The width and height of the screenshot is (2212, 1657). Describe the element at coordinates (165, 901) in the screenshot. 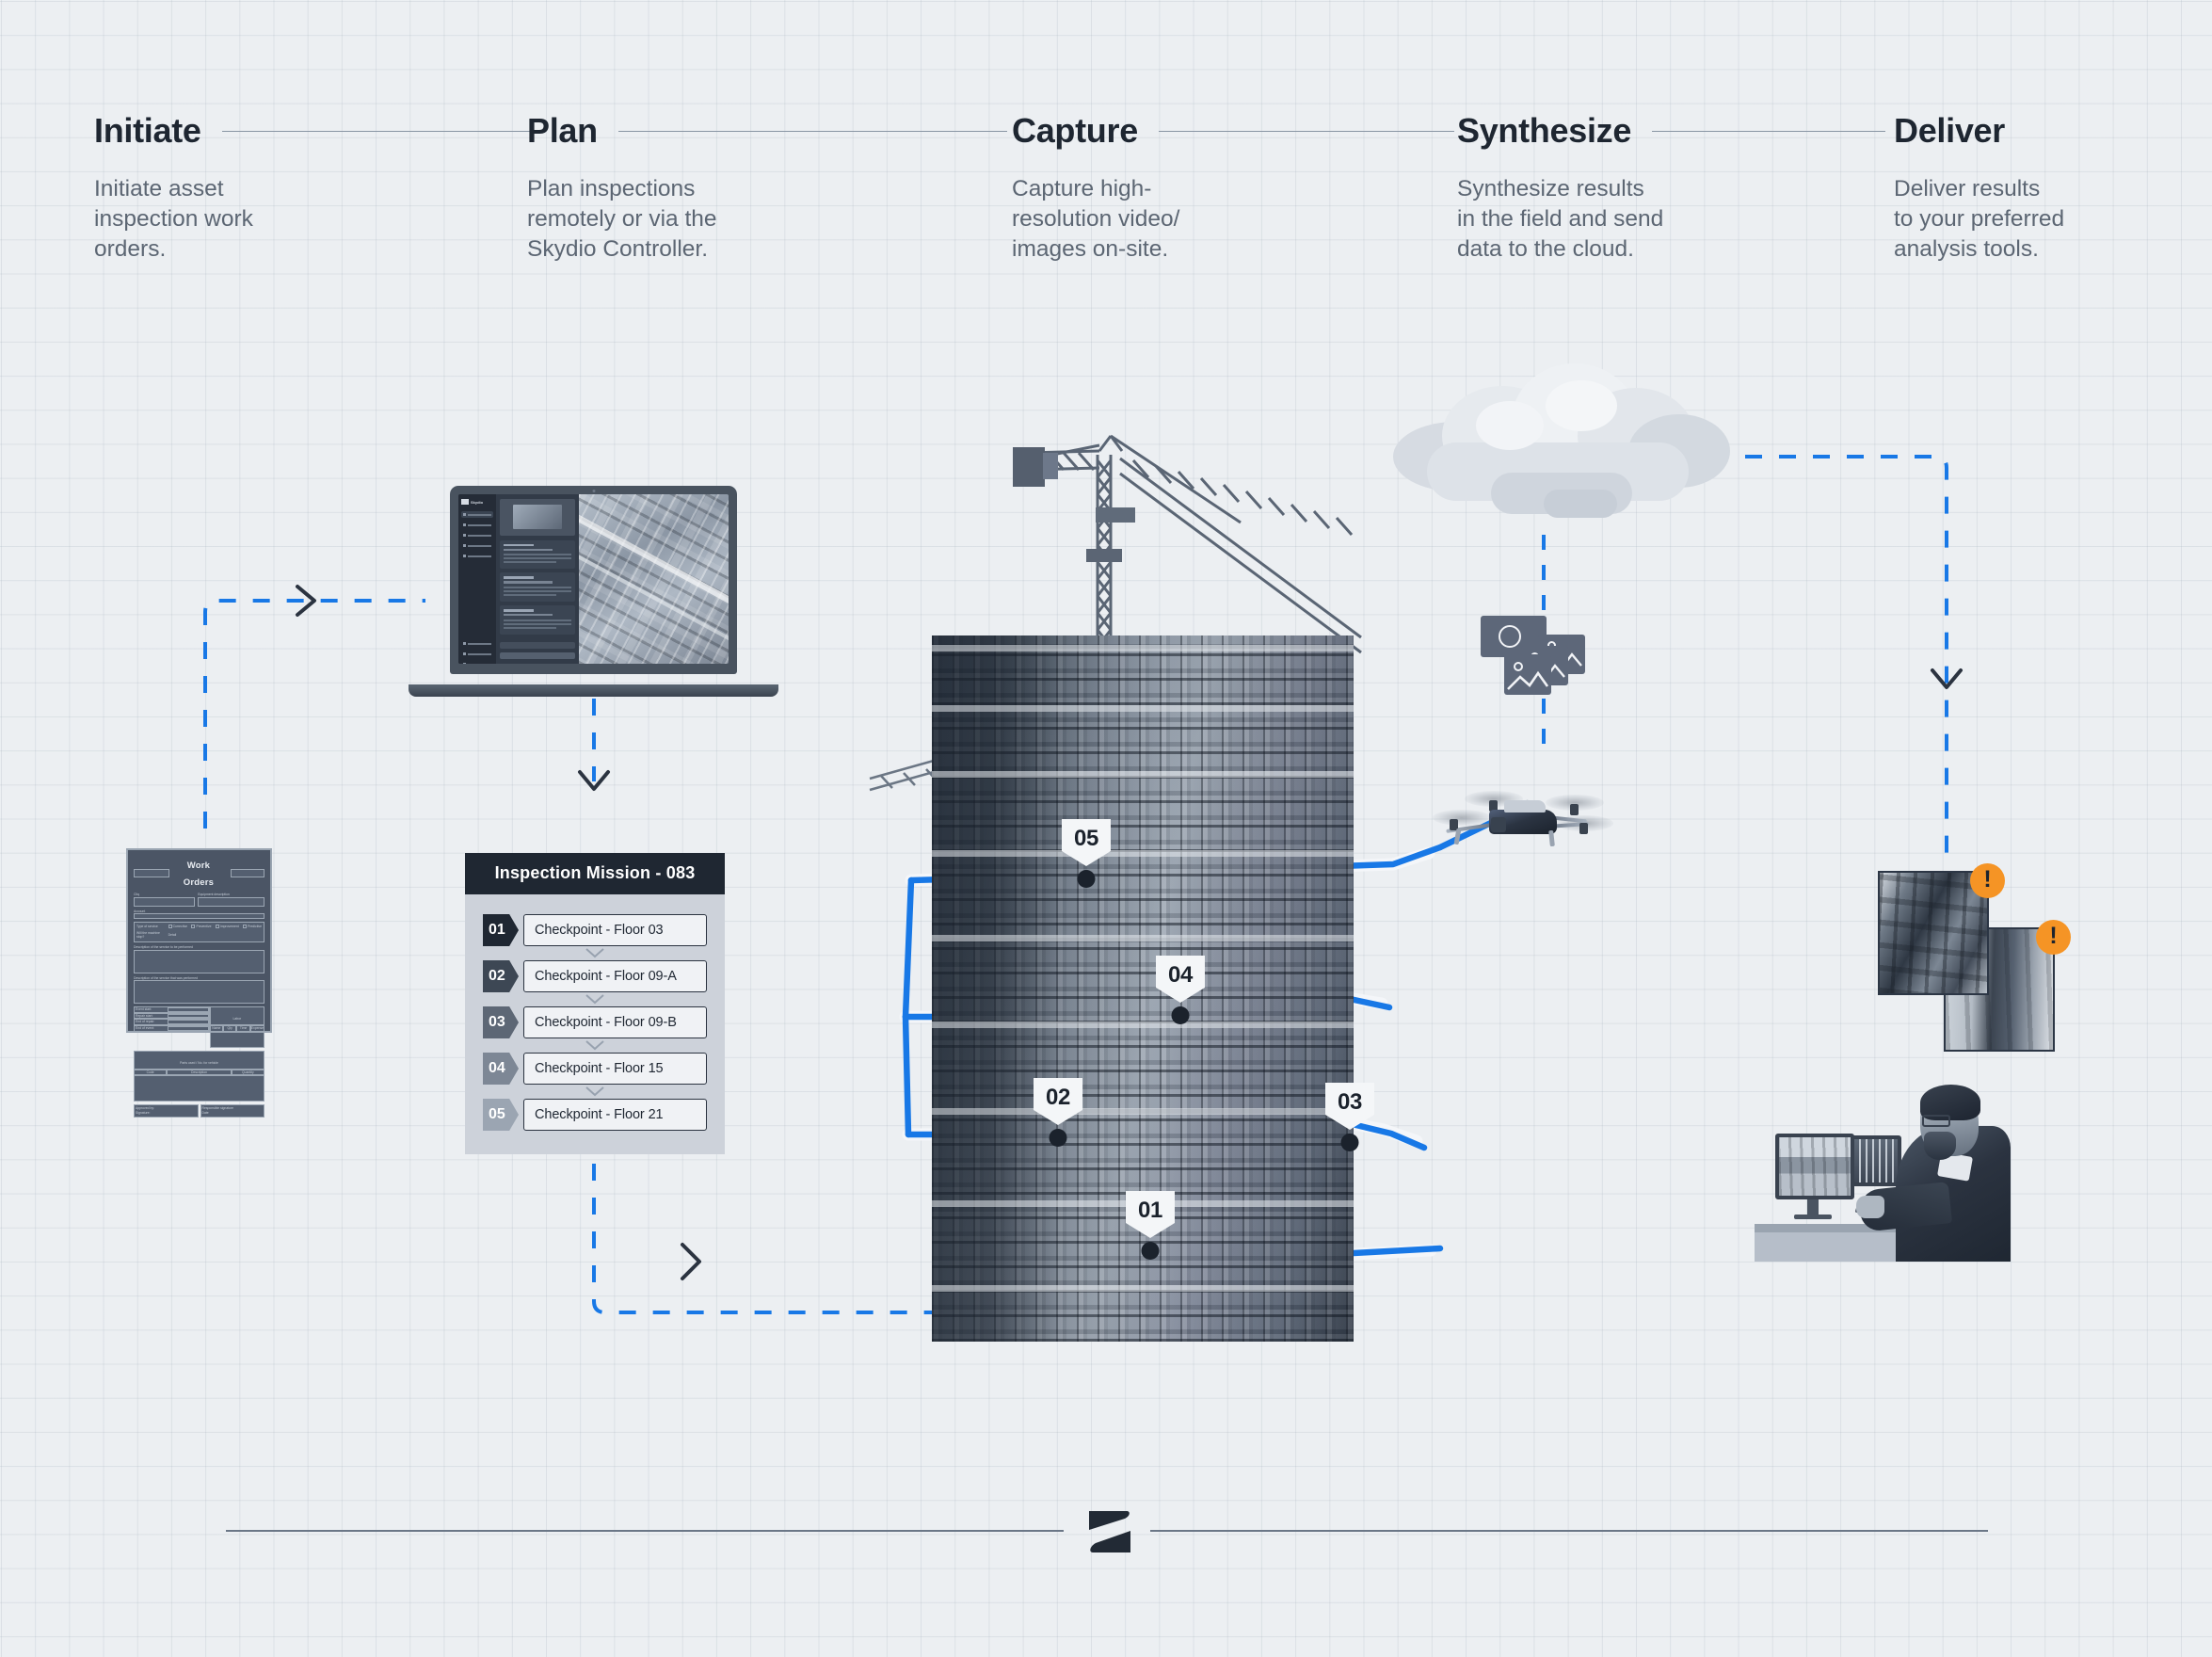

I see `work-order-field-client` at that location.